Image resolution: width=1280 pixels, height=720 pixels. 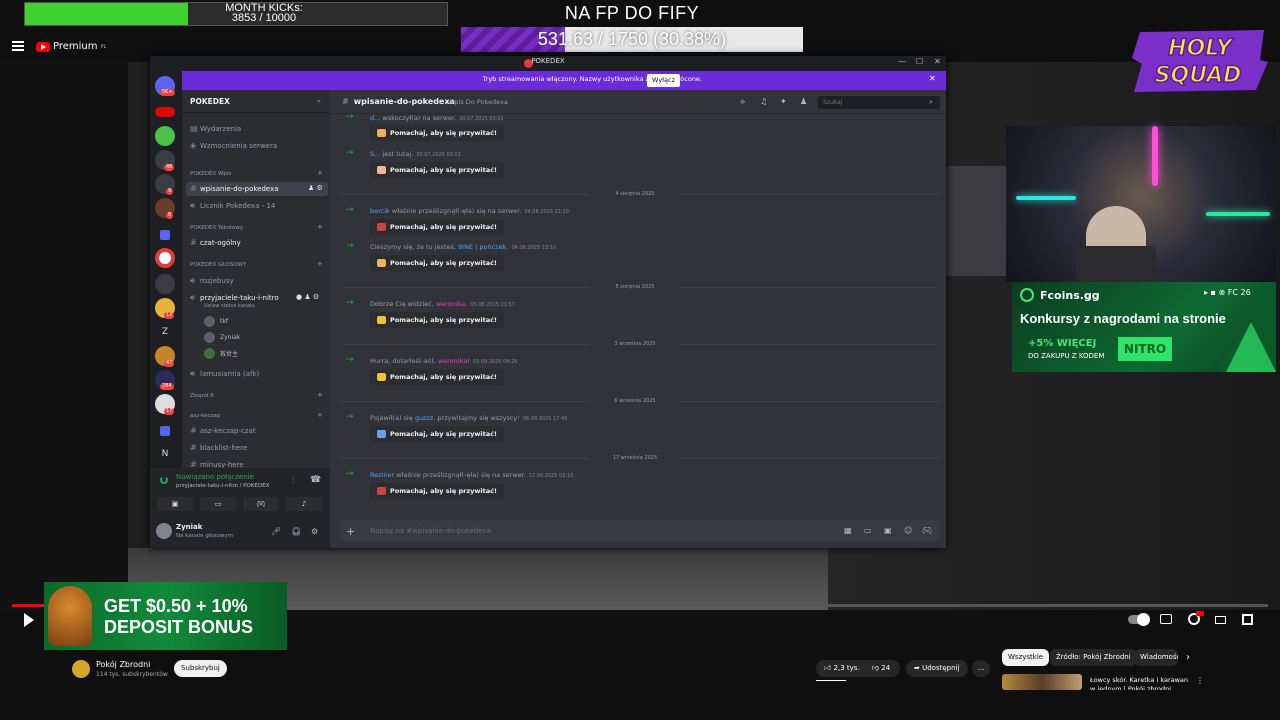 What do you see at coordinates (1247, 619) in the screenshot?
I see `fullscreen-icon` at bounding box center [1247, 619].